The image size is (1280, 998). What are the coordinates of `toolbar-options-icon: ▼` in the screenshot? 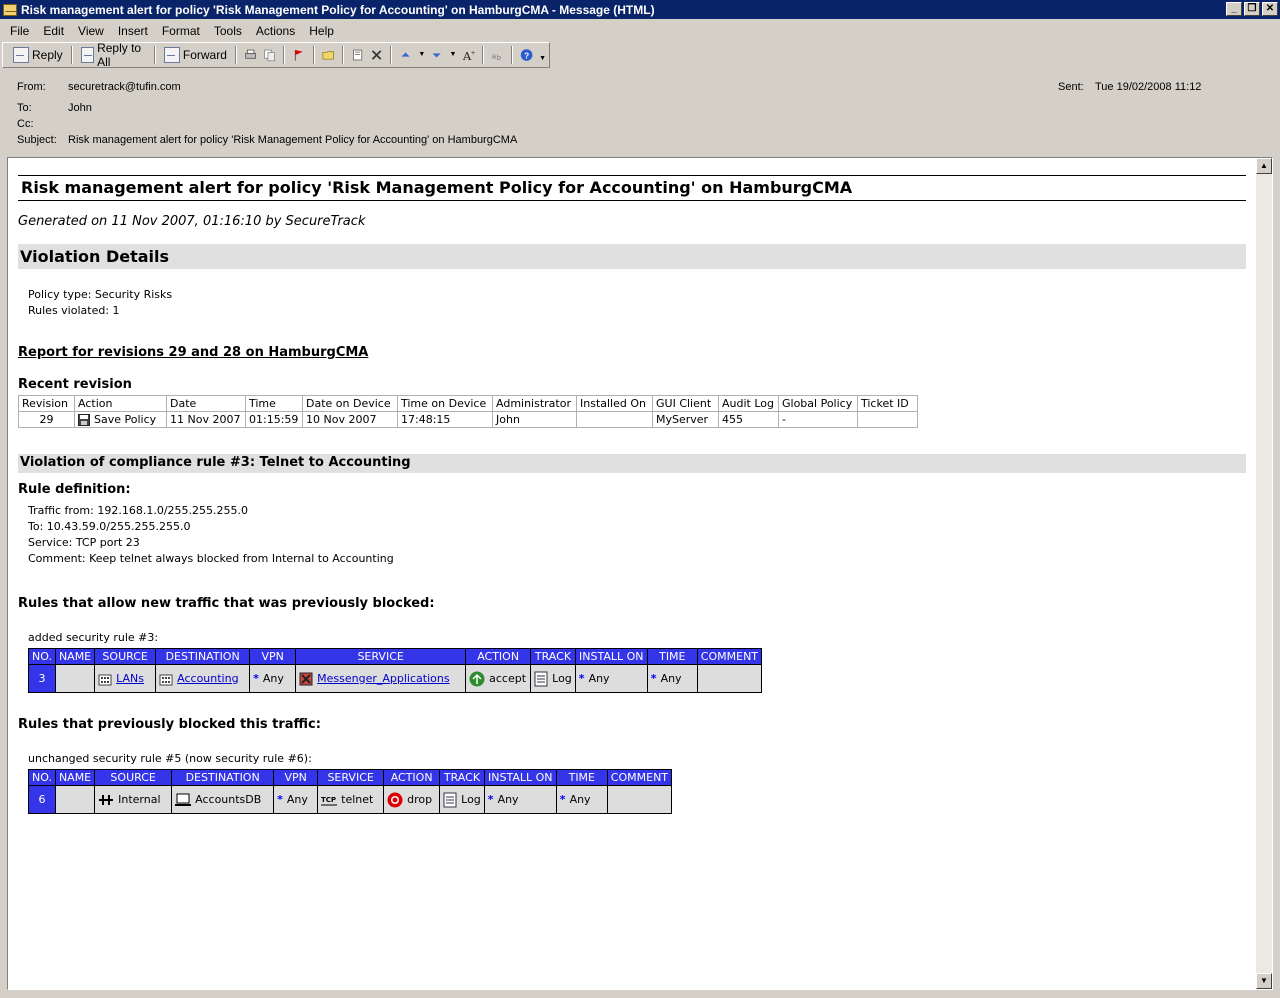 It's located at (542, 55).